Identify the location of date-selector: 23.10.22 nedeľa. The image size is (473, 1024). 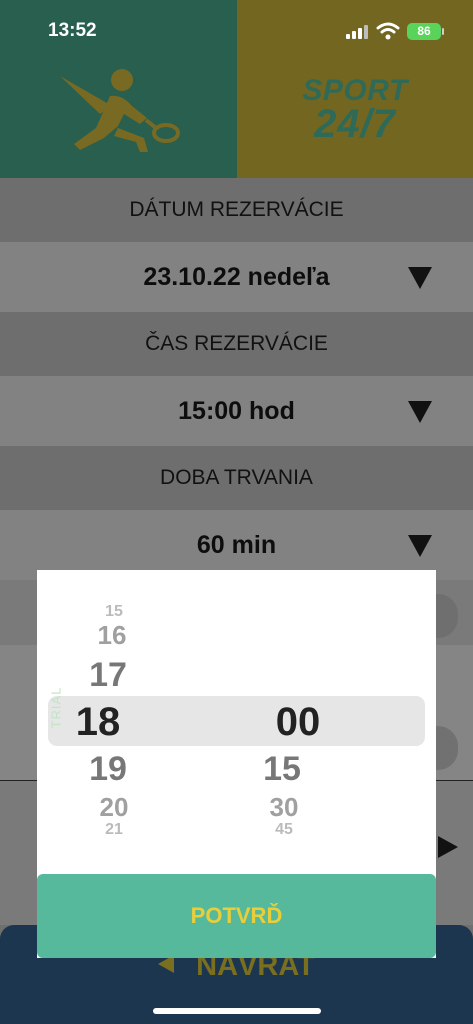
(236, 277).